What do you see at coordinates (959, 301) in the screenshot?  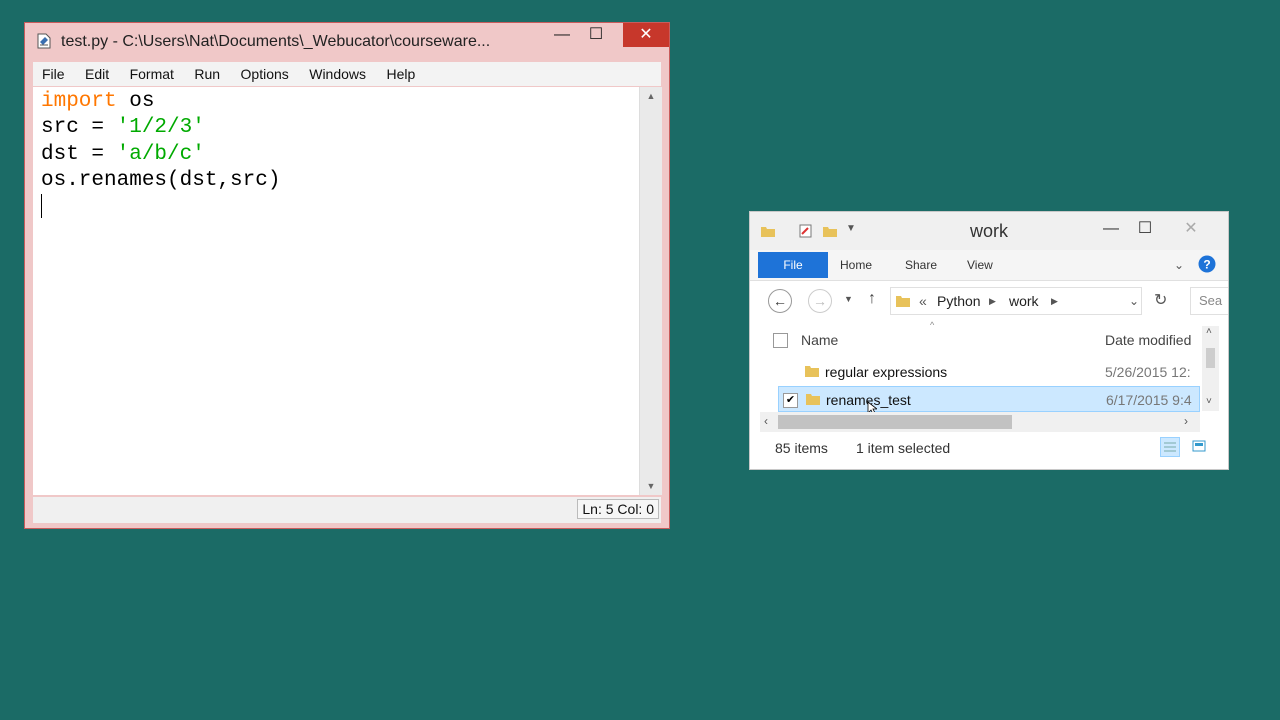 I see `breadcrumb-python: Python` at bounding box center [959, 301].